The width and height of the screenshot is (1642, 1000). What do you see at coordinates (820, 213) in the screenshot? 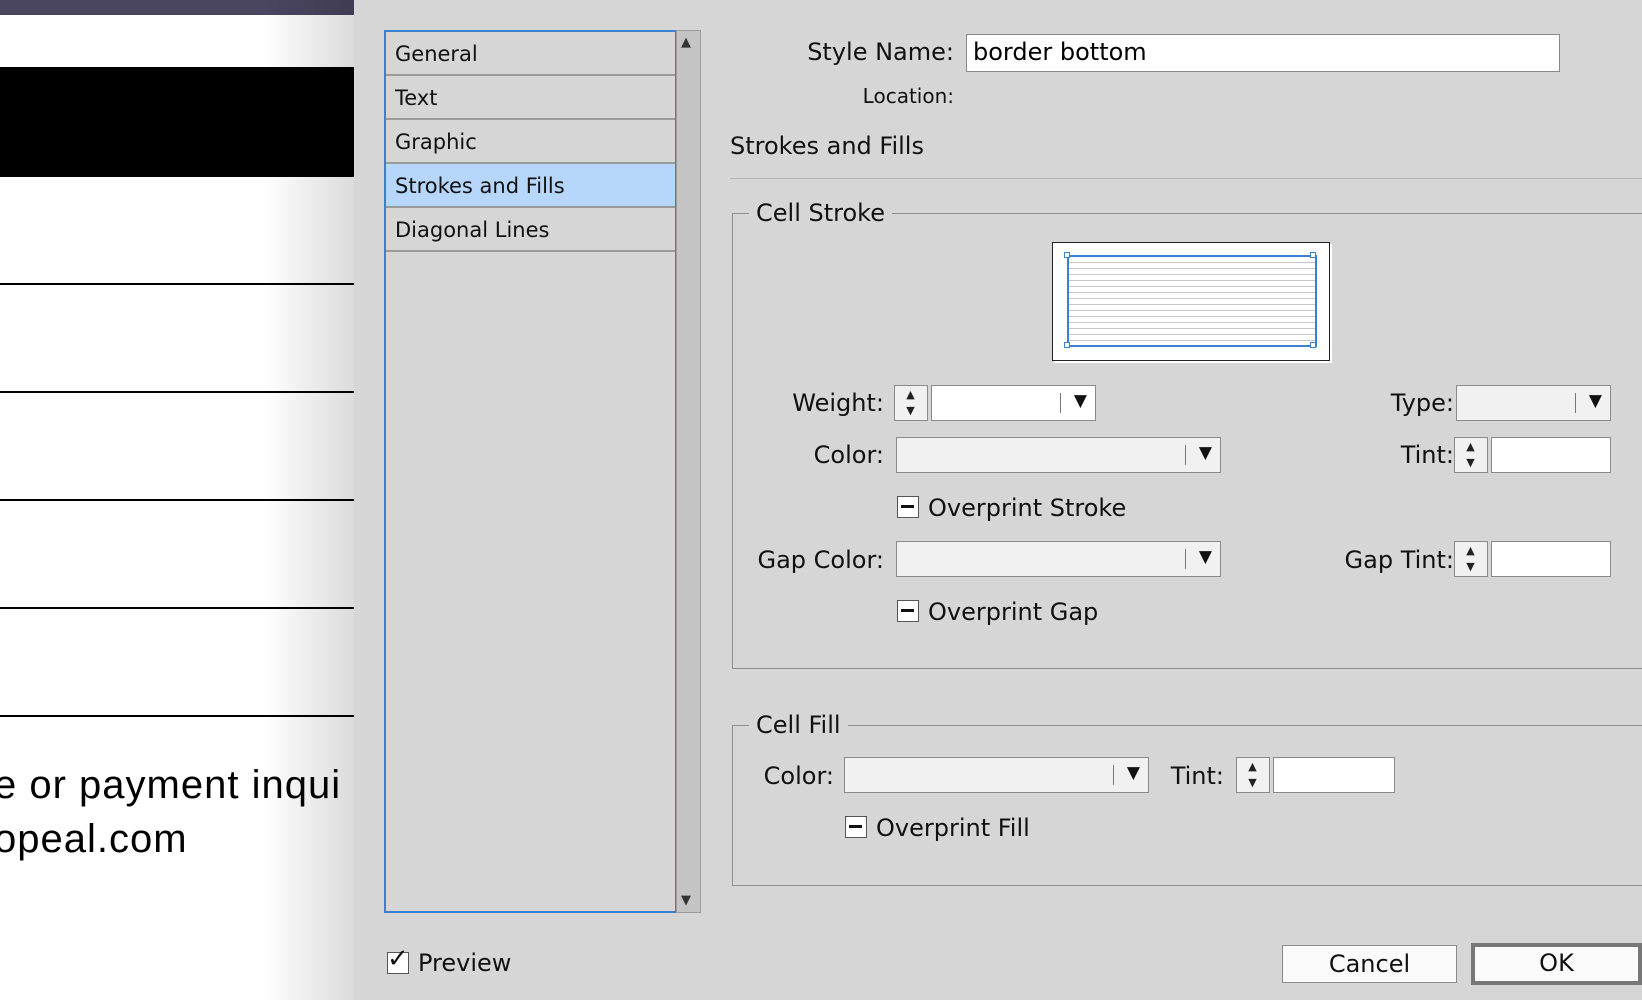
I see `cell-stroke-title: Cell Stroke` at bounding box center [820, 213].